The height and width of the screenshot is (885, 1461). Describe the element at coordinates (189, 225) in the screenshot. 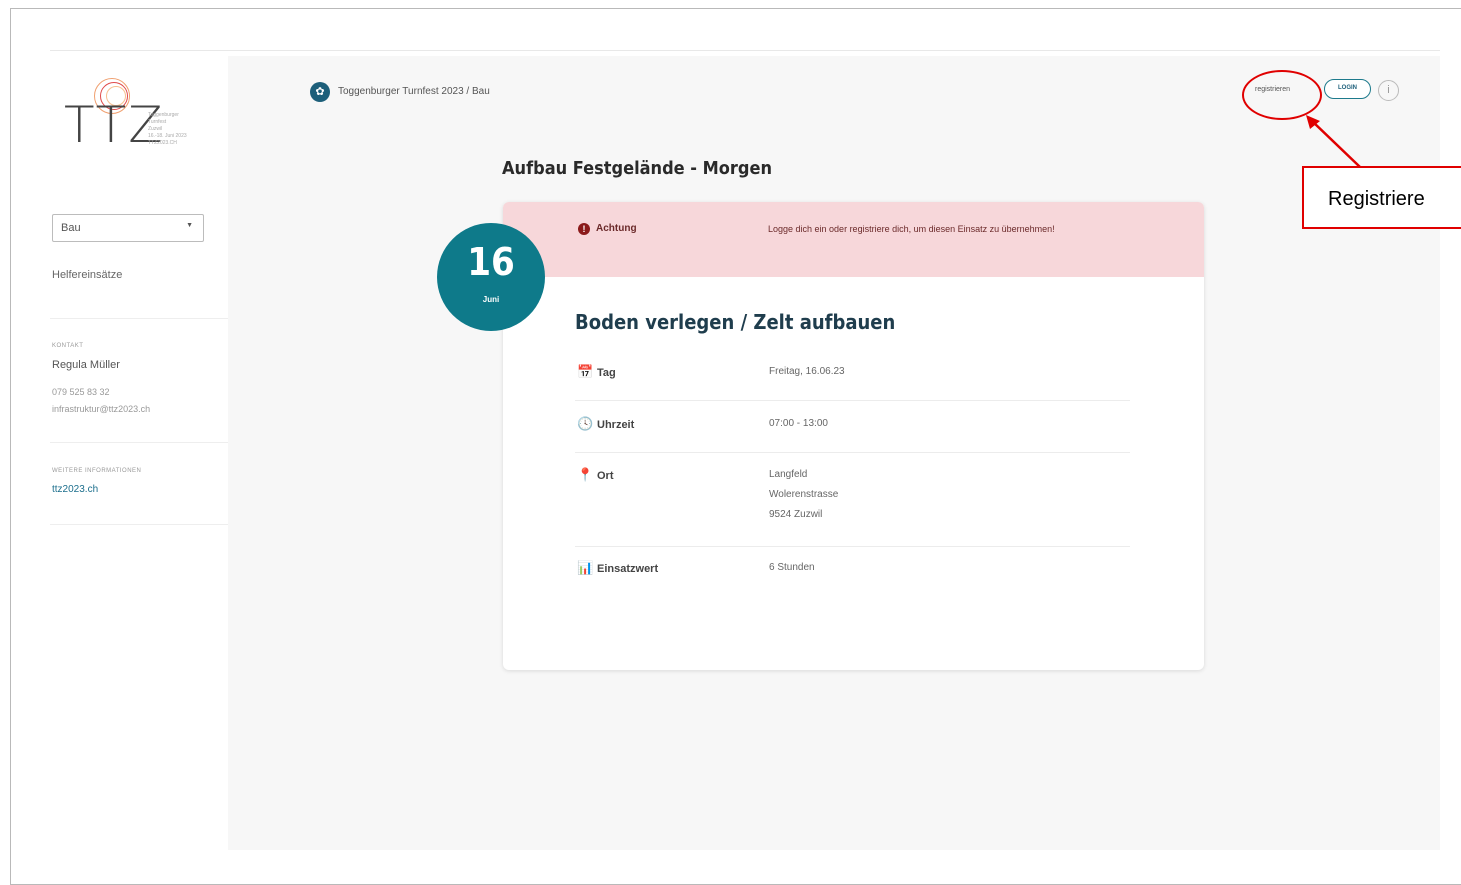

I see `chevron-down-icon: ▼` at that location.